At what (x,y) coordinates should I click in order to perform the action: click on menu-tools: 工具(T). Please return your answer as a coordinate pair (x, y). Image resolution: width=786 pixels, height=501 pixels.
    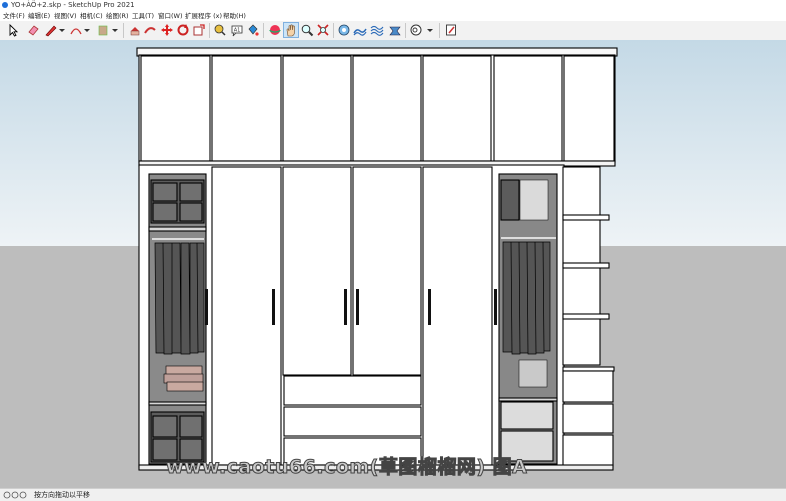
    Looking at the image, I should click on (143, 16).